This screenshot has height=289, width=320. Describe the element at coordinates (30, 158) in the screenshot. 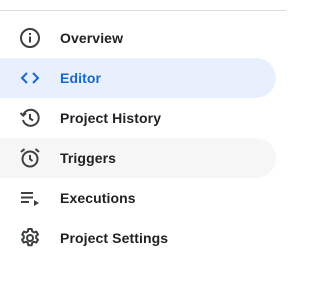

I see `alarm-icon` at that location.